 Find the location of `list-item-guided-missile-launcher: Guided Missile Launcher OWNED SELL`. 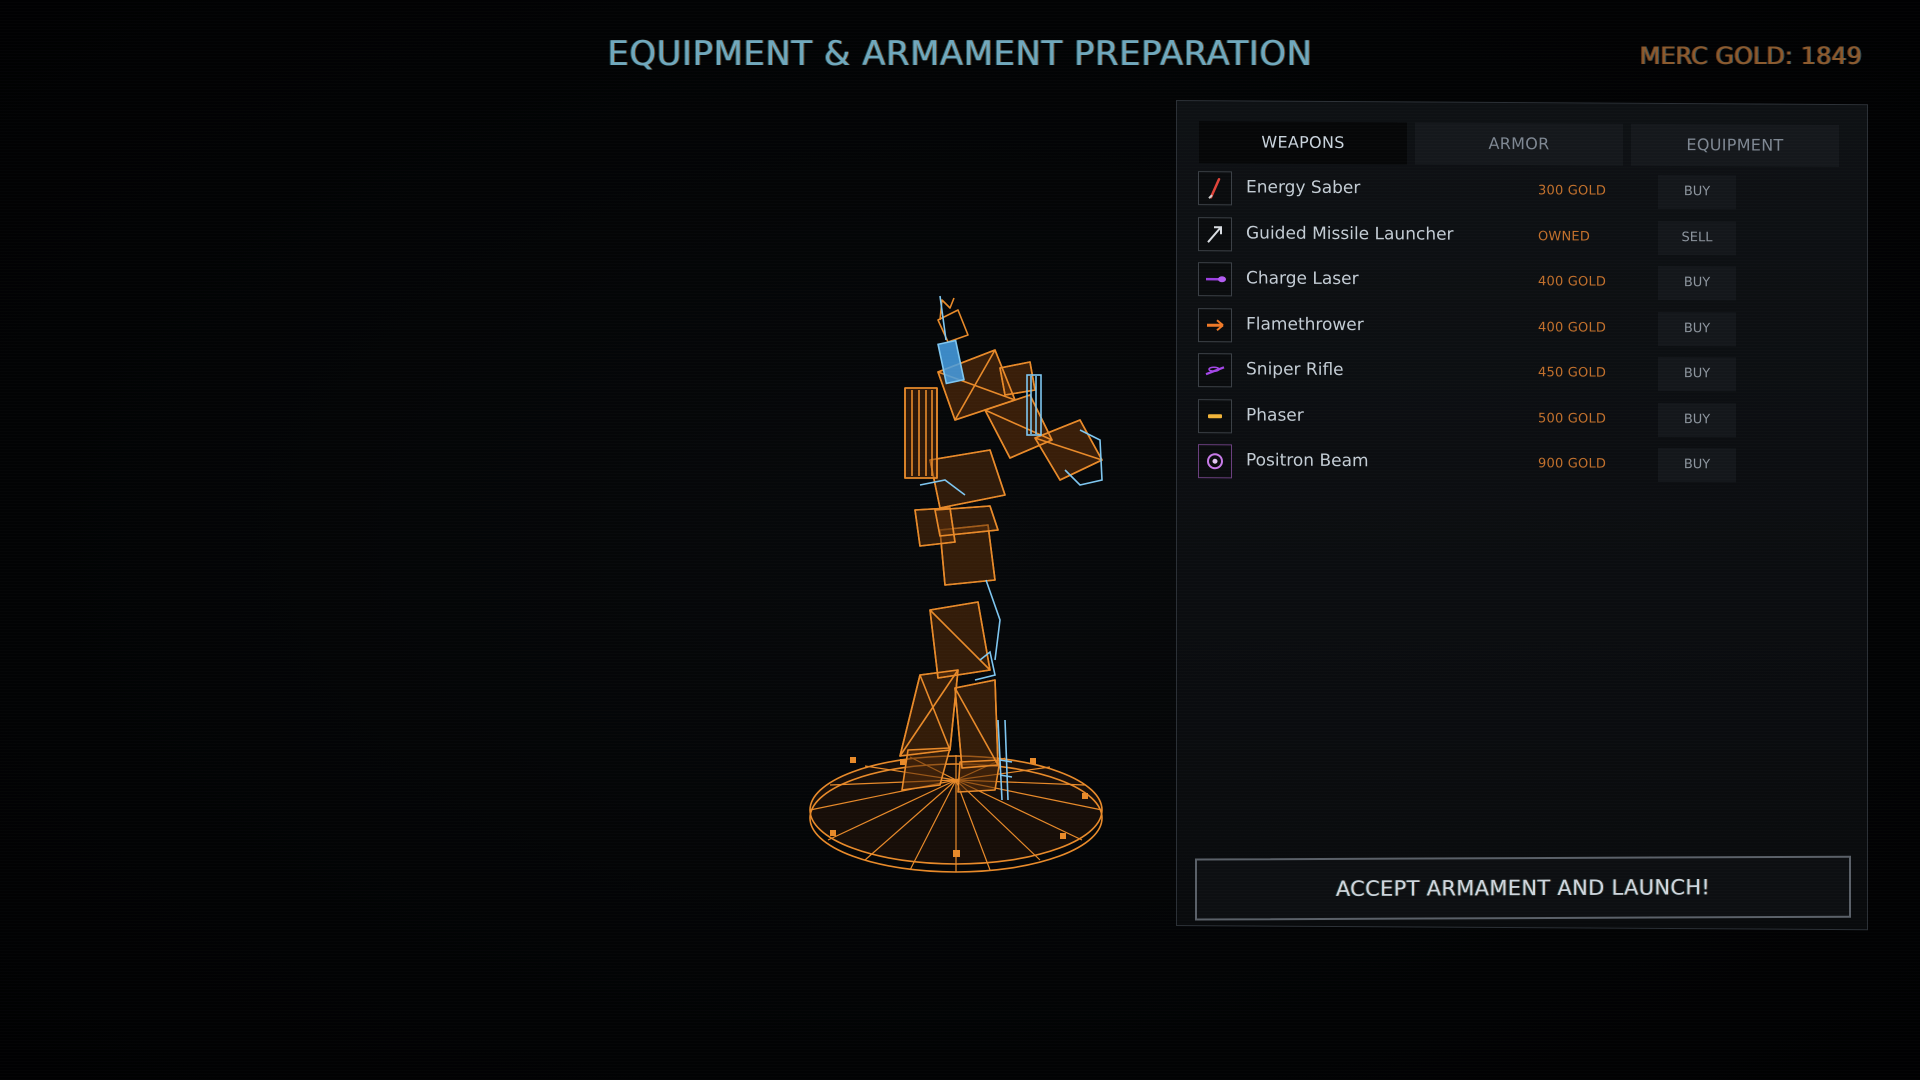

list-item-guided-missile-launcher: Guided Missile Launcher OWNED SELL is located at coordinates (1518, 237).